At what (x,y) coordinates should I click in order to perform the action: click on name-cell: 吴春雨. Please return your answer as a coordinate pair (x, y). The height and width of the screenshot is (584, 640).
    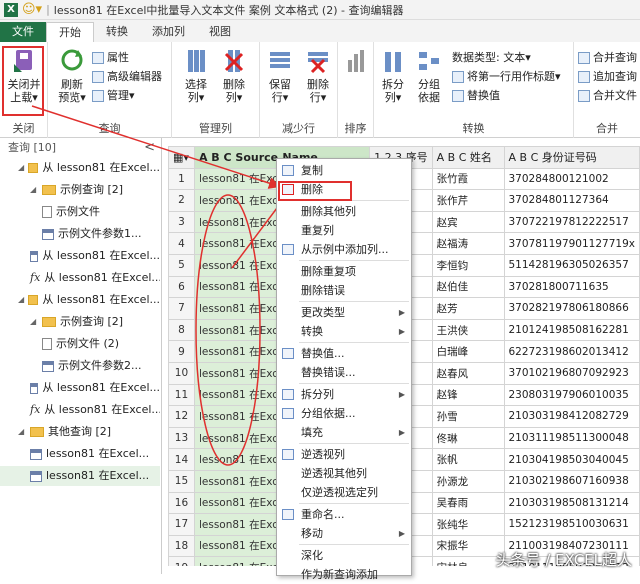
    Looking at the image, I should click on (468, 503).